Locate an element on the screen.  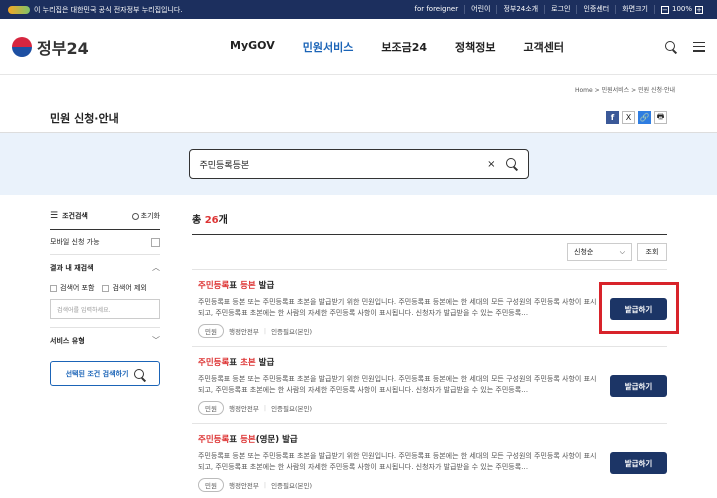
gov-notice-text: 이 누리집은 대한민국 공식 전자정부 누리집입니다. is located at coordinates (108, 9).